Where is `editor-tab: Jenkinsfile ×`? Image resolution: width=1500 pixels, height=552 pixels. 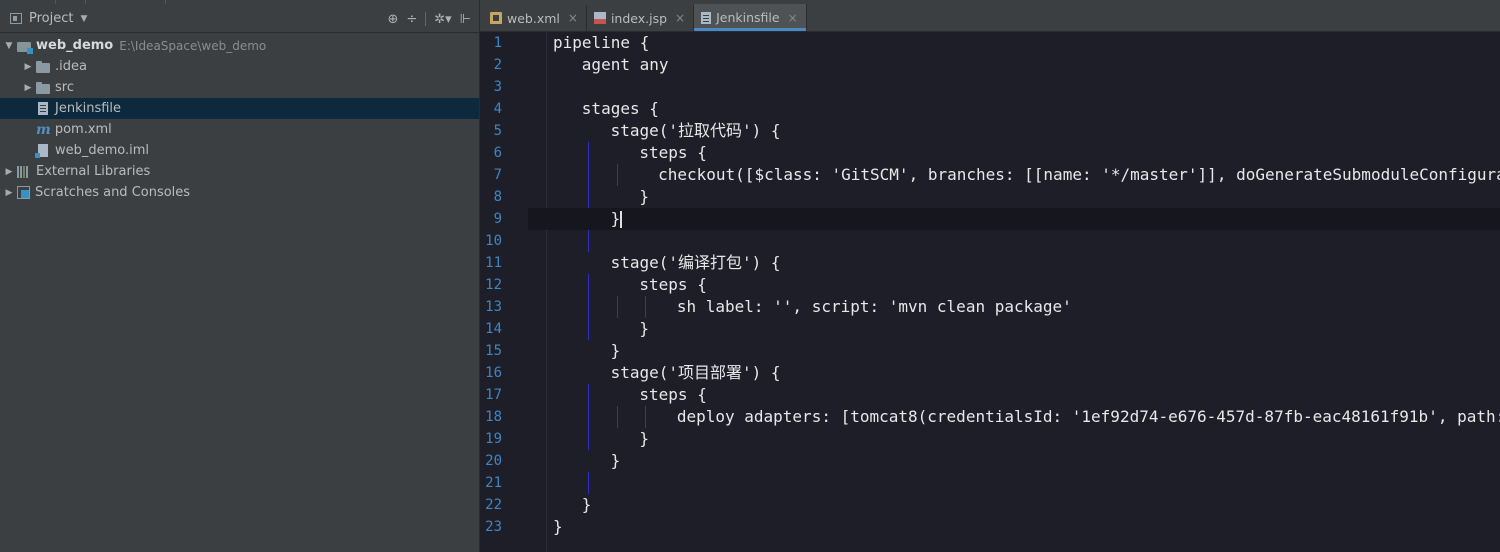
editor-tab: Jenkinsfile × is located at coordinates (750, 17).